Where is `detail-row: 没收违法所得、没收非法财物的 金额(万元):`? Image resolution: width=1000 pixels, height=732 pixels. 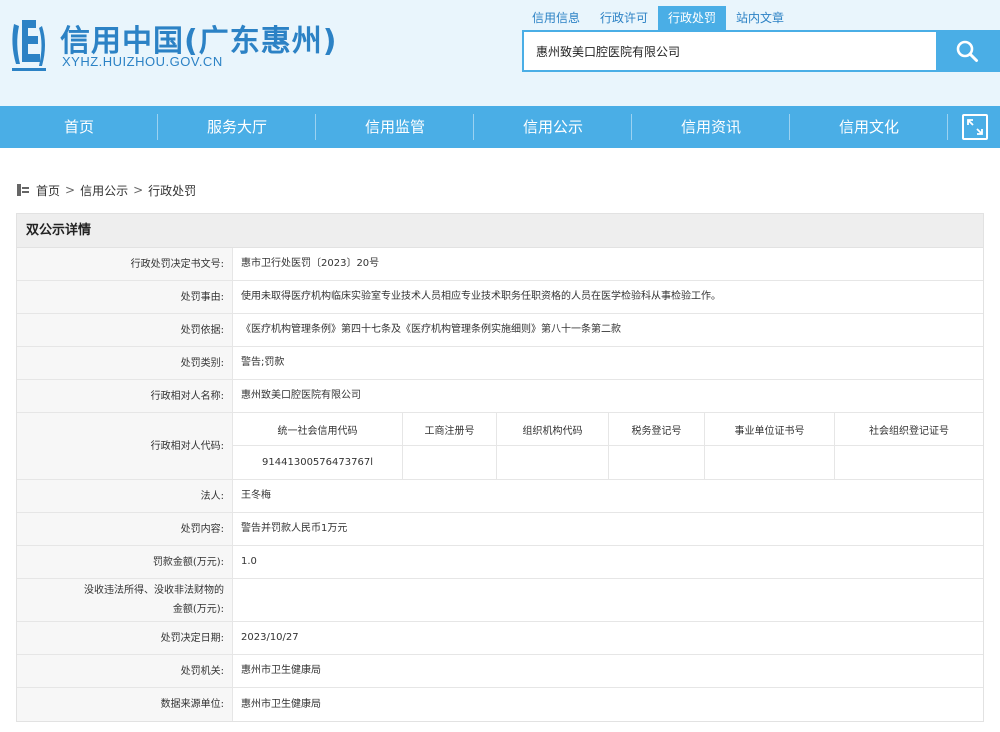 detail-row: 没收违法所得、没收非法财物的 金额(万元): is located at coordinates (500, 600).